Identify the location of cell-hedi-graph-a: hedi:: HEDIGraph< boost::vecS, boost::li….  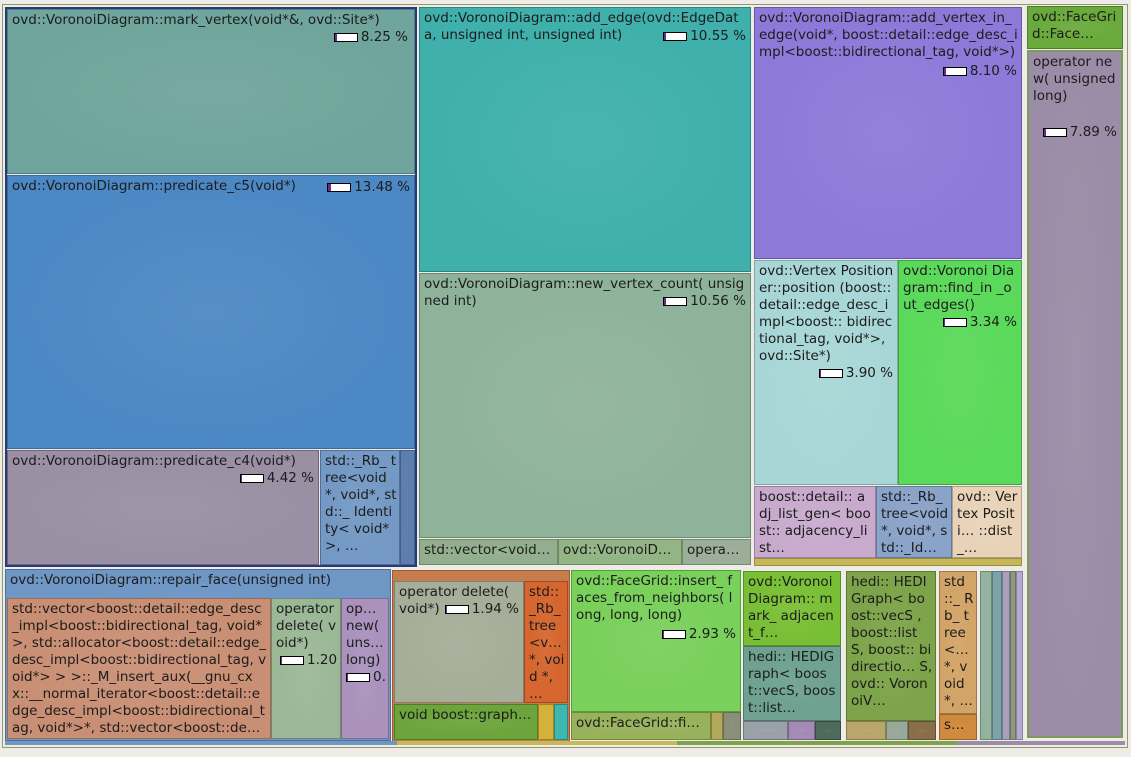
(792, 683).